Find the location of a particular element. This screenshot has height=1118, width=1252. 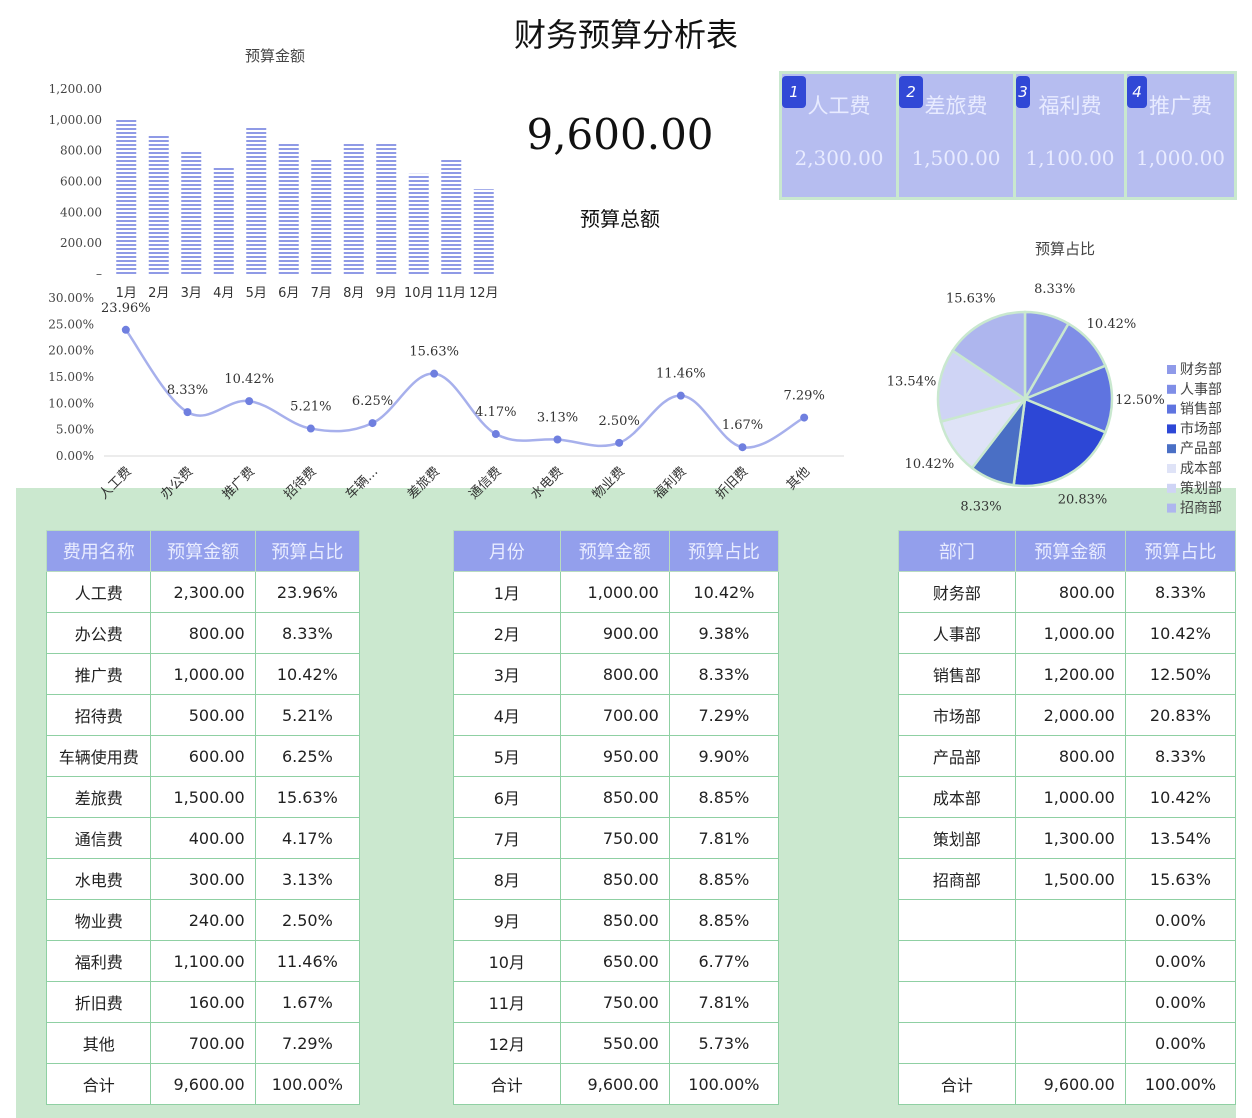

data-label: 2.50% is located at coordinates (619, 421).